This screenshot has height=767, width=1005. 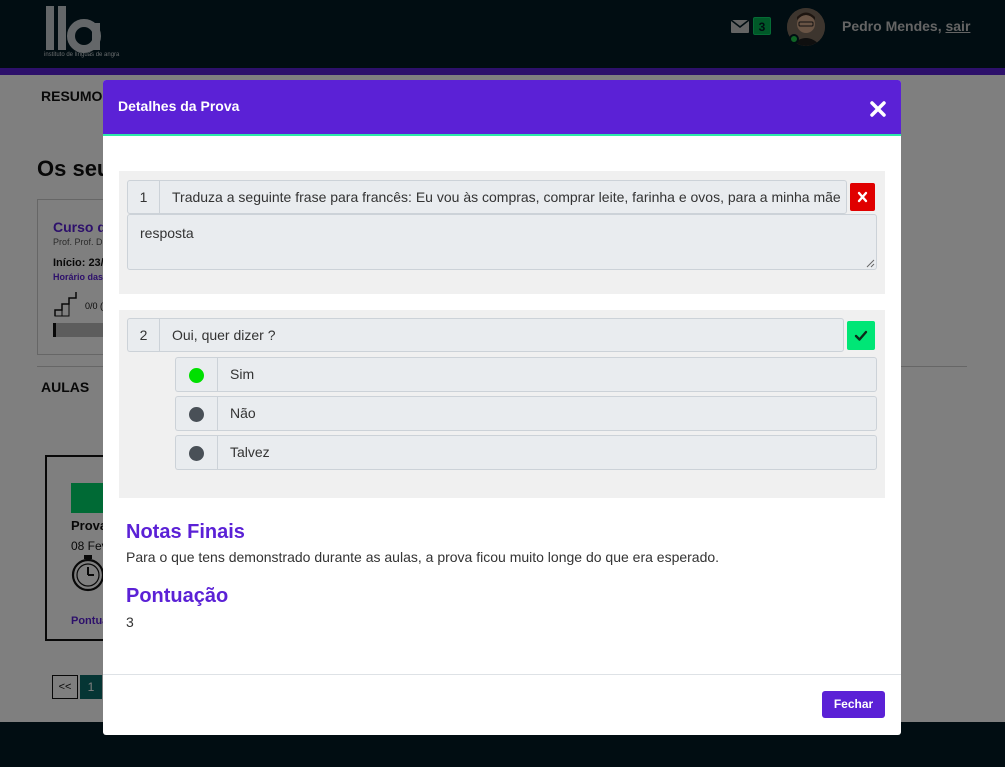 I want to click on option-talvez: Talvez, so click(x=526, y=452).